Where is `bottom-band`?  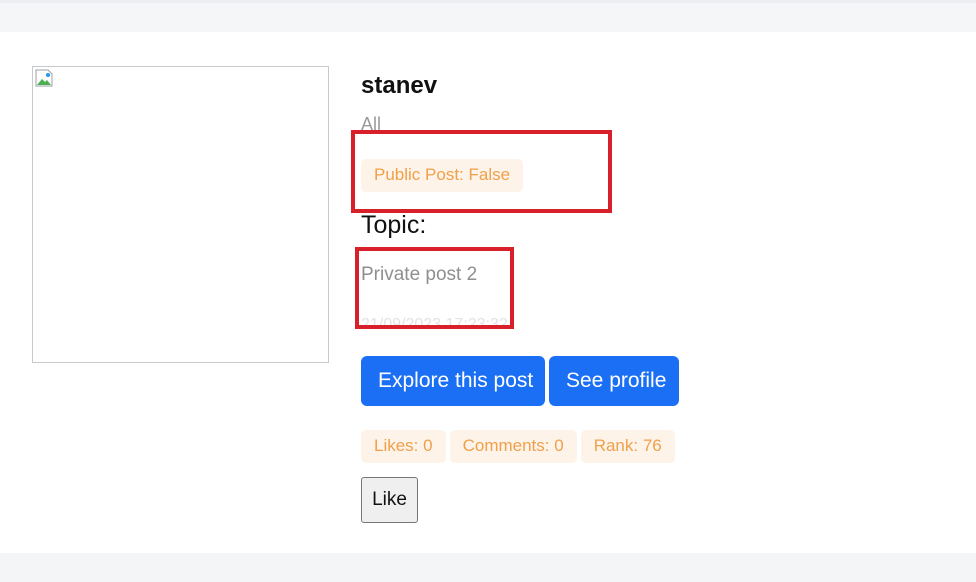 bottom-band is located at coordinates (488, 567).